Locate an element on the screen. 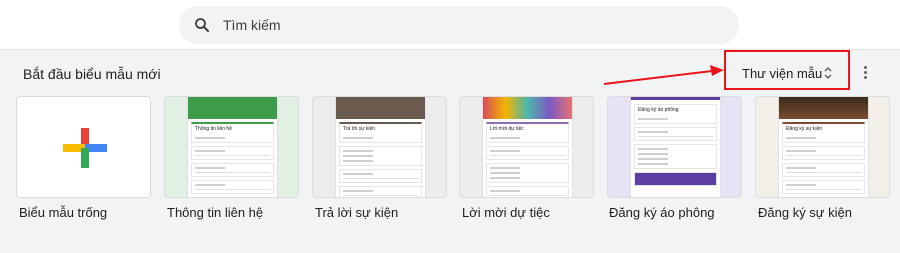 The image size is (900, 253). template-gallery-label: Thư viện mẫu is located at coordinates (782, 73).